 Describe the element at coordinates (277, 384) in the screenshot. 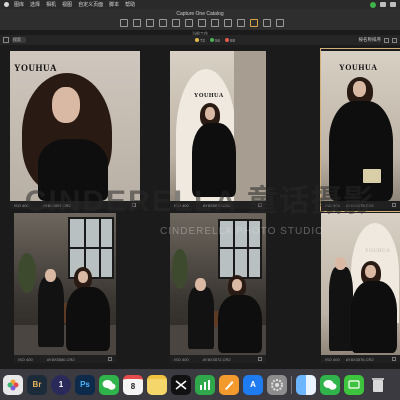

I see `system-settings-app-icon` at that location.